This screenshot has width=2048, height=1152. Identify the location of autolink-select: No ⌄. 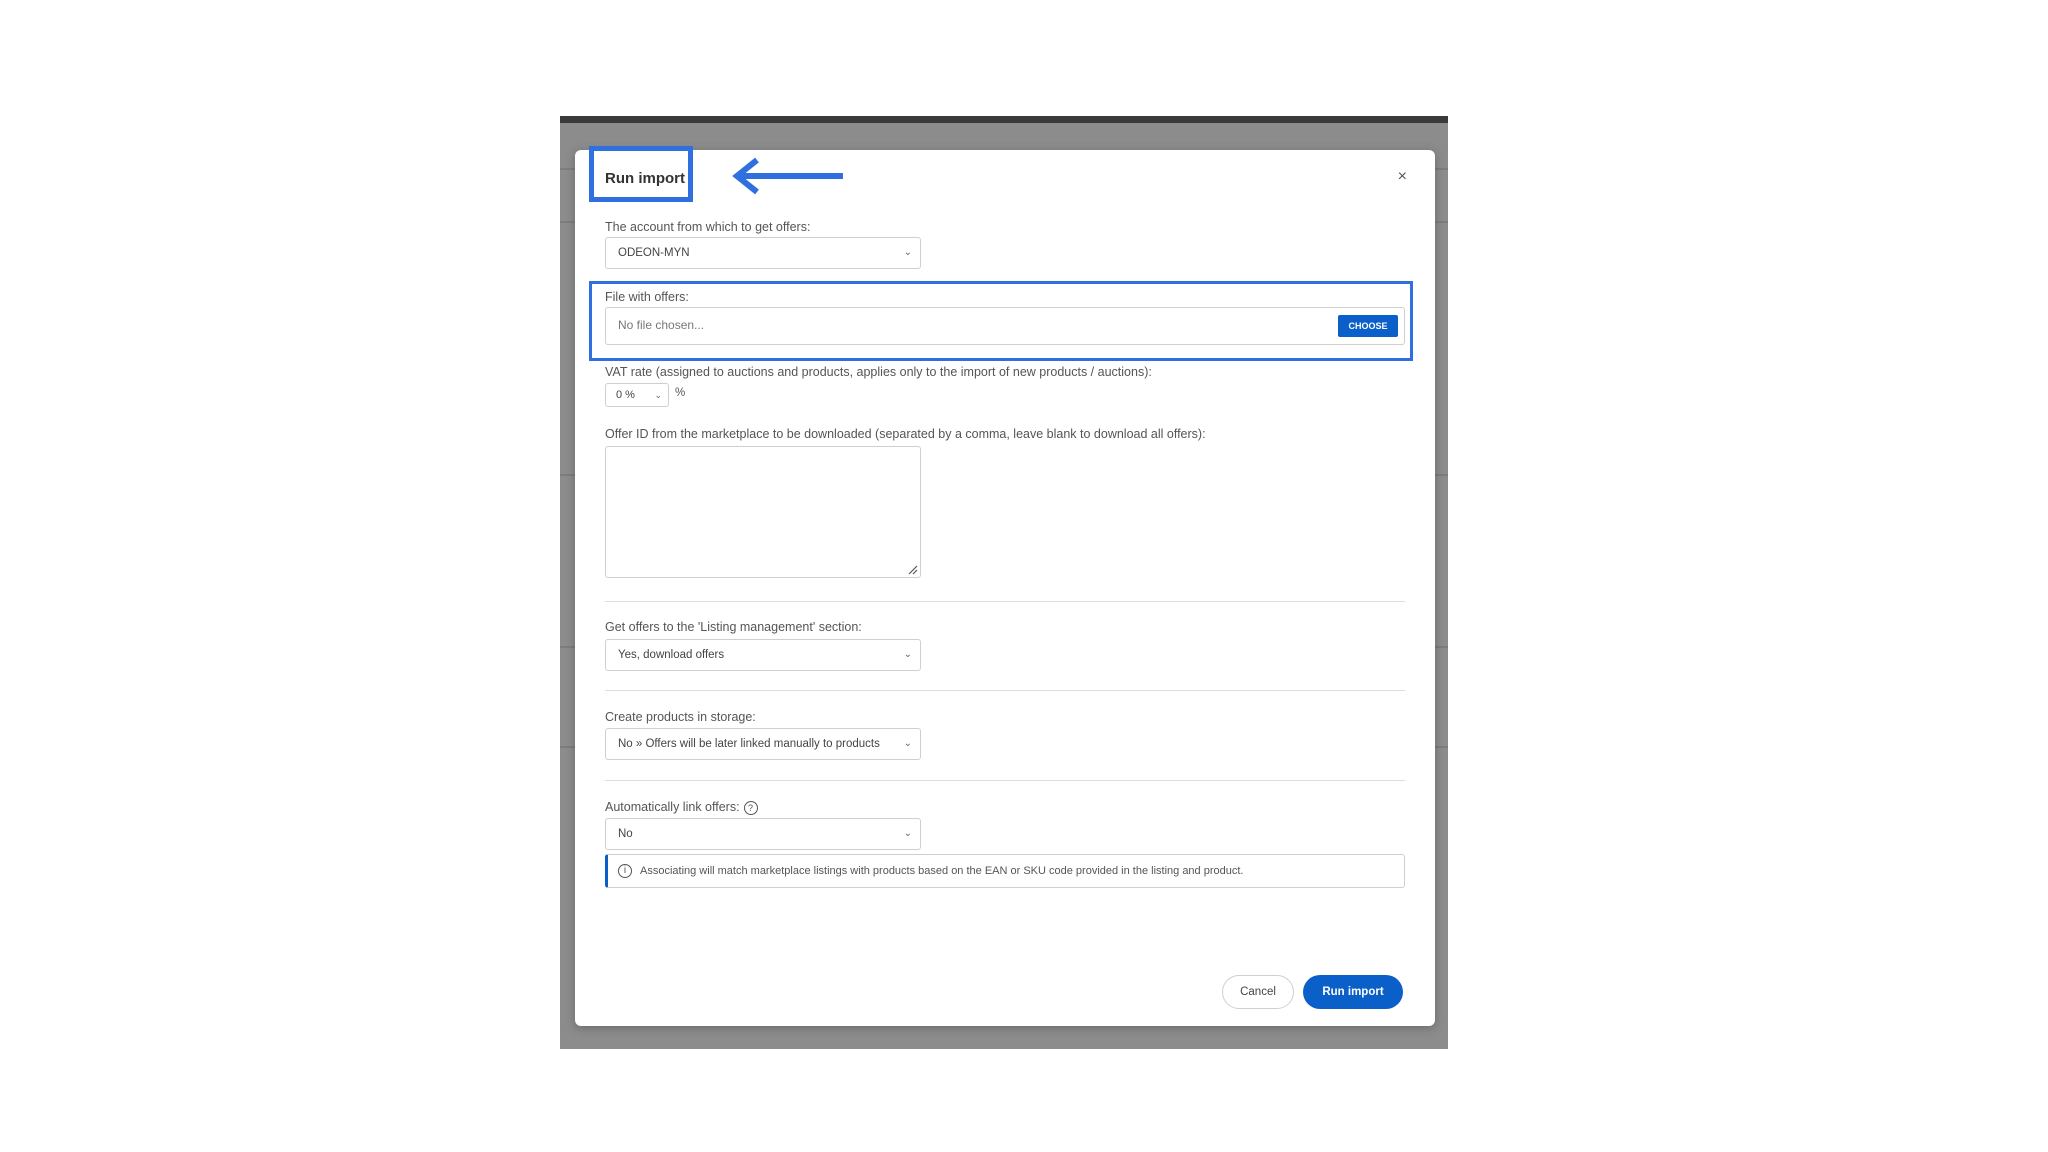
(763, 834).